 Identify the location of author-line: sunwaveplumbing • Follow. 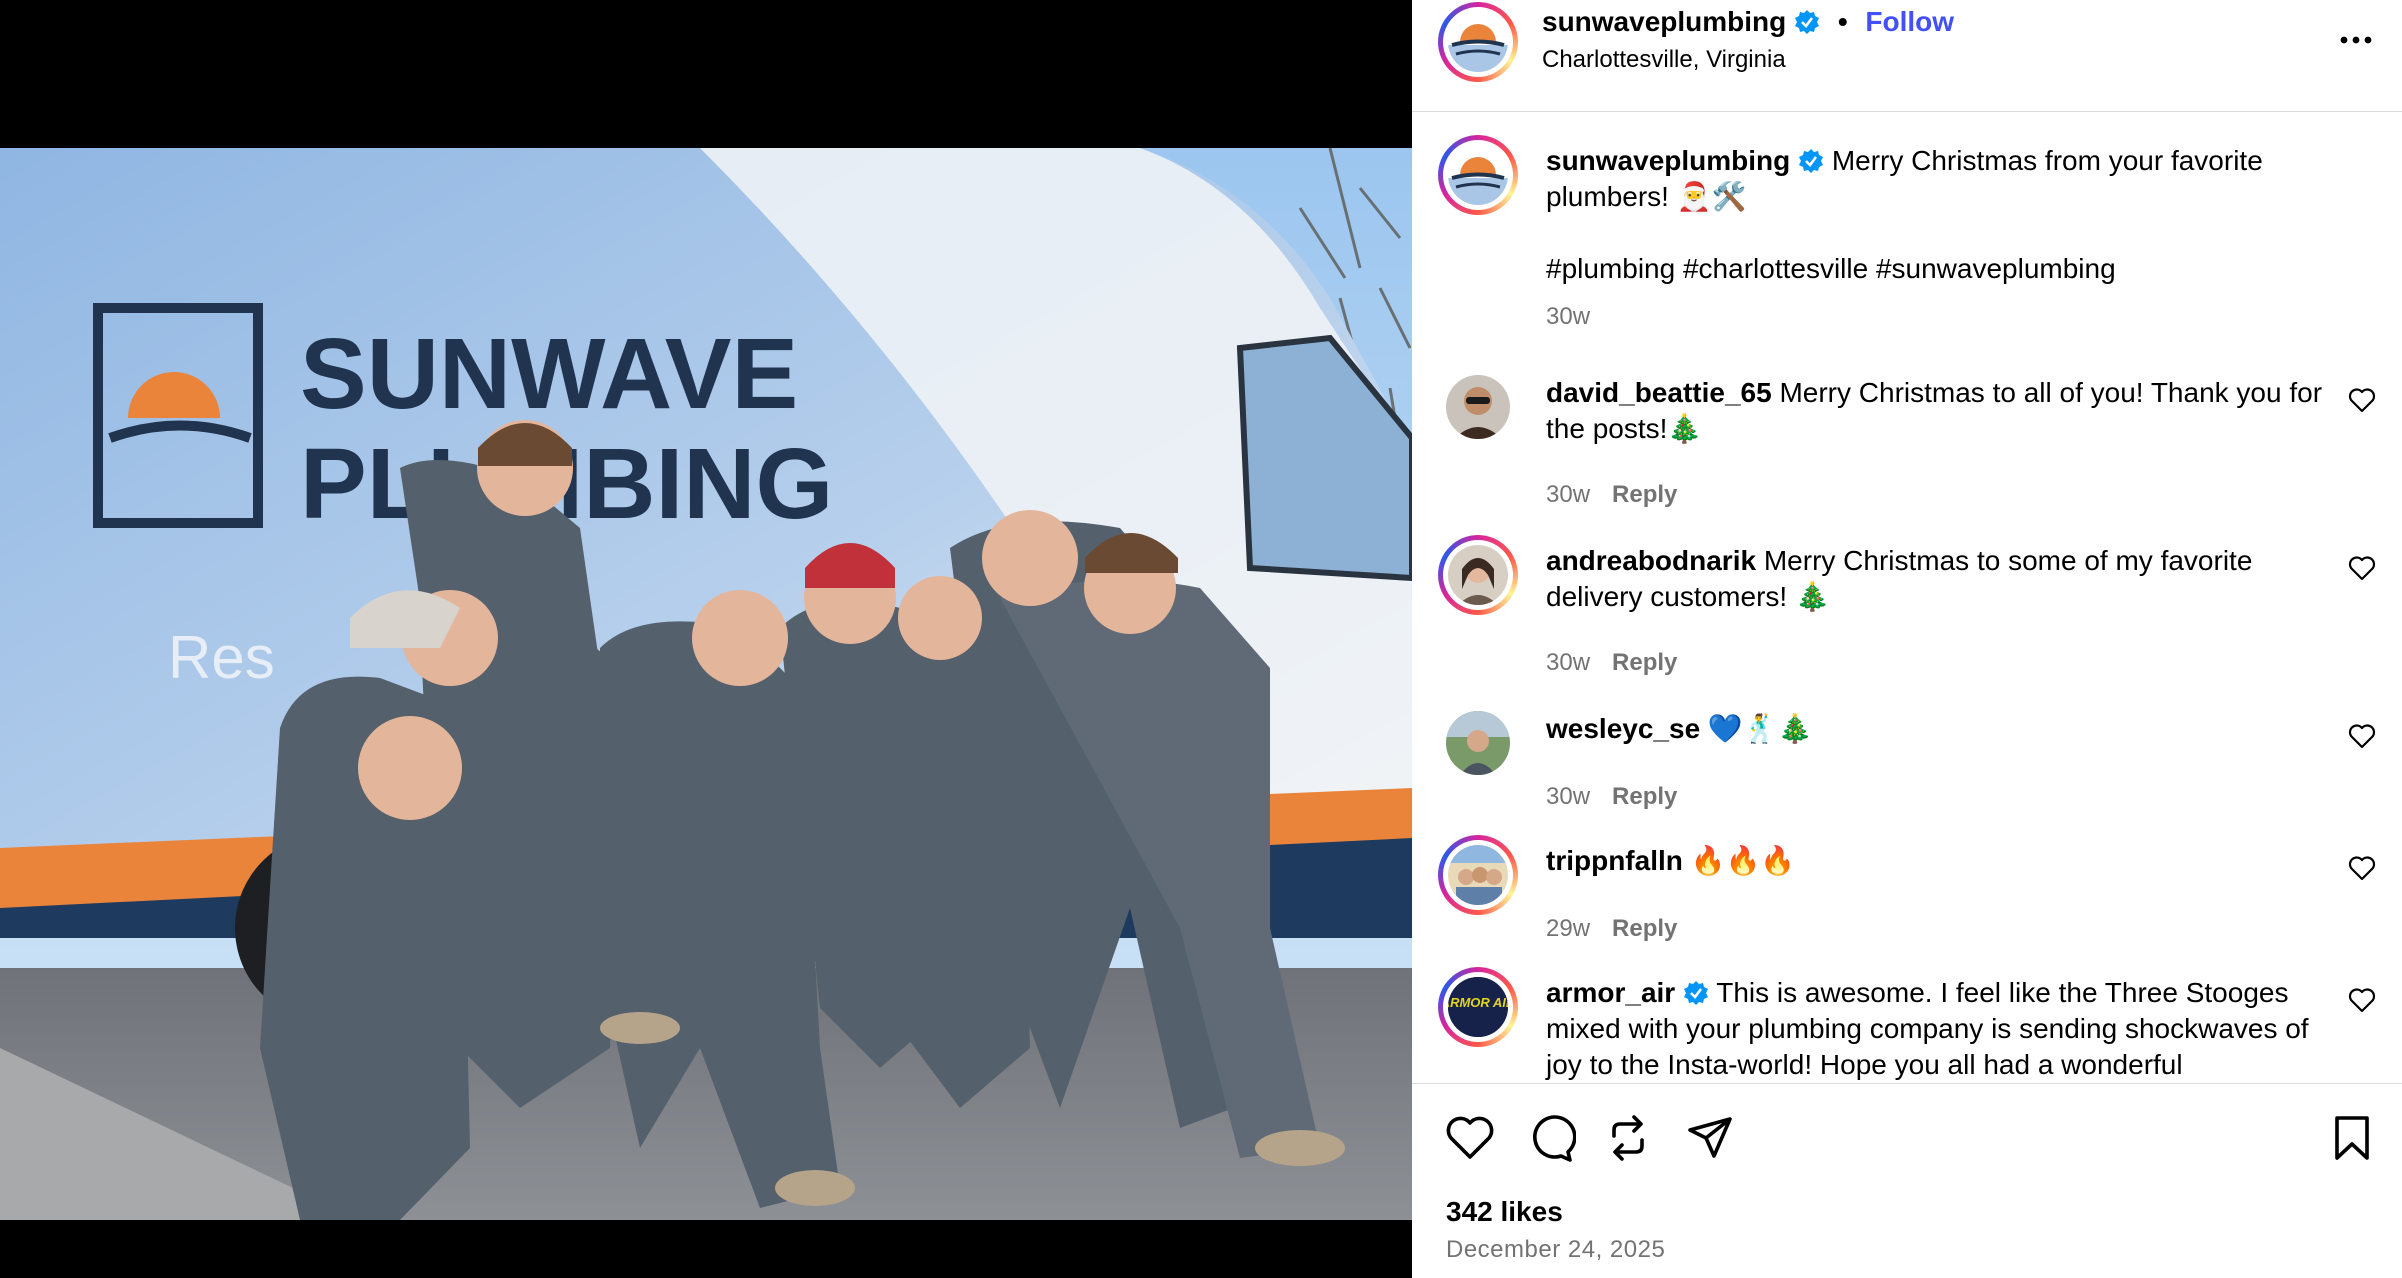
(1748, 22).